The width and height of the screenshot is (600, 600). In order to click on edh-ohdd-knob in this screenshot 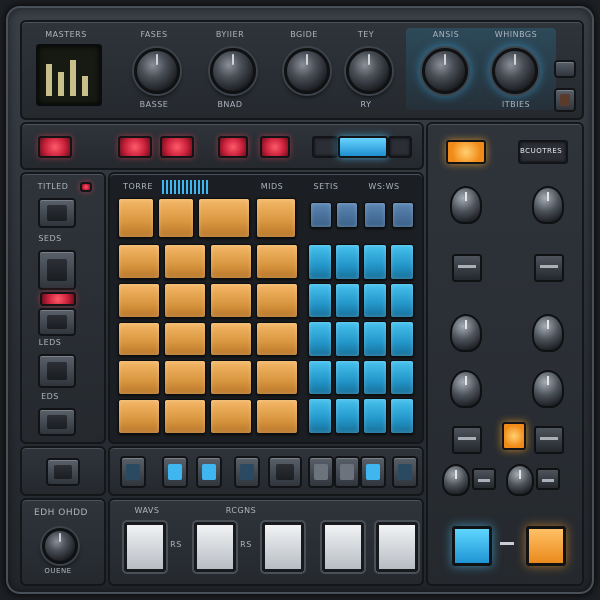, I will do `click(60, 546)`.